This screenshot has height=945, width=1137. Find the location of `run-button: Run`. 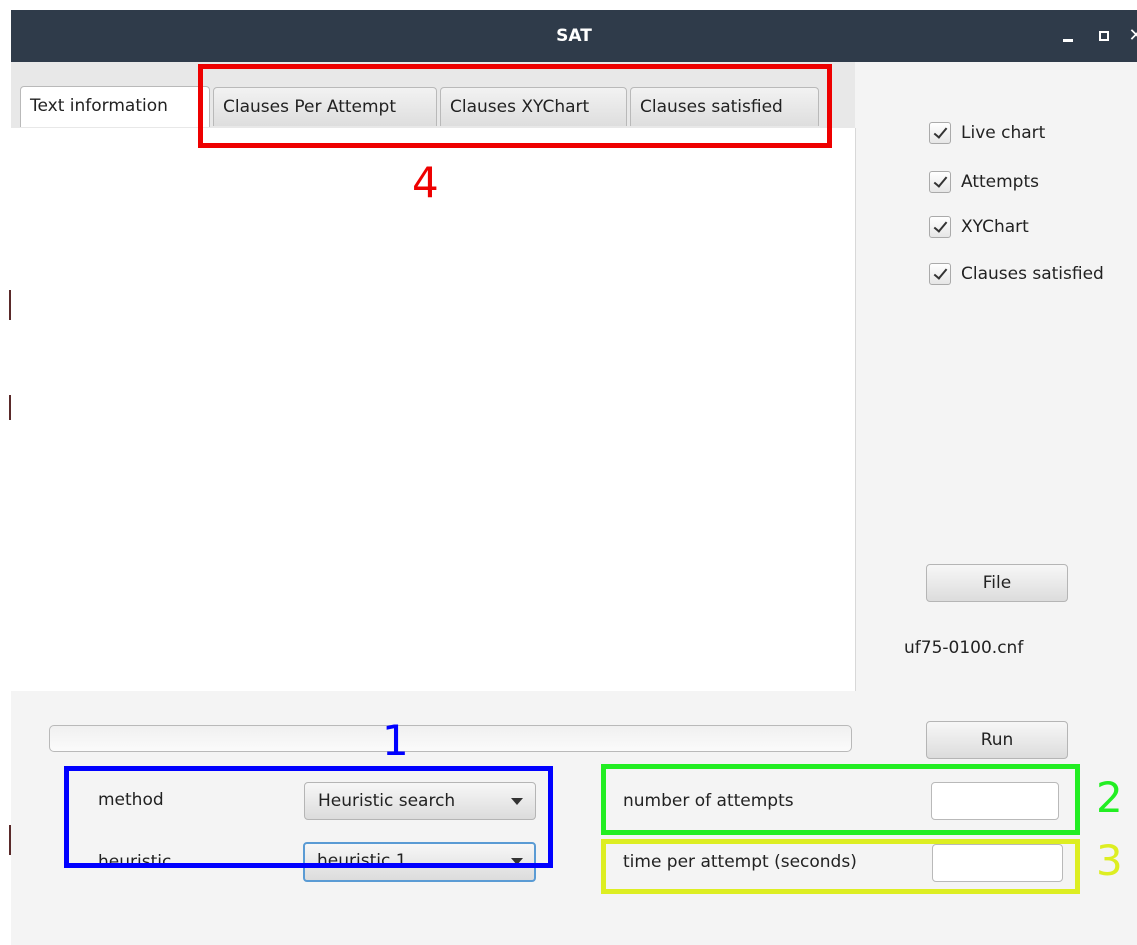

run-button: Run is located at coordinates (997, 740).